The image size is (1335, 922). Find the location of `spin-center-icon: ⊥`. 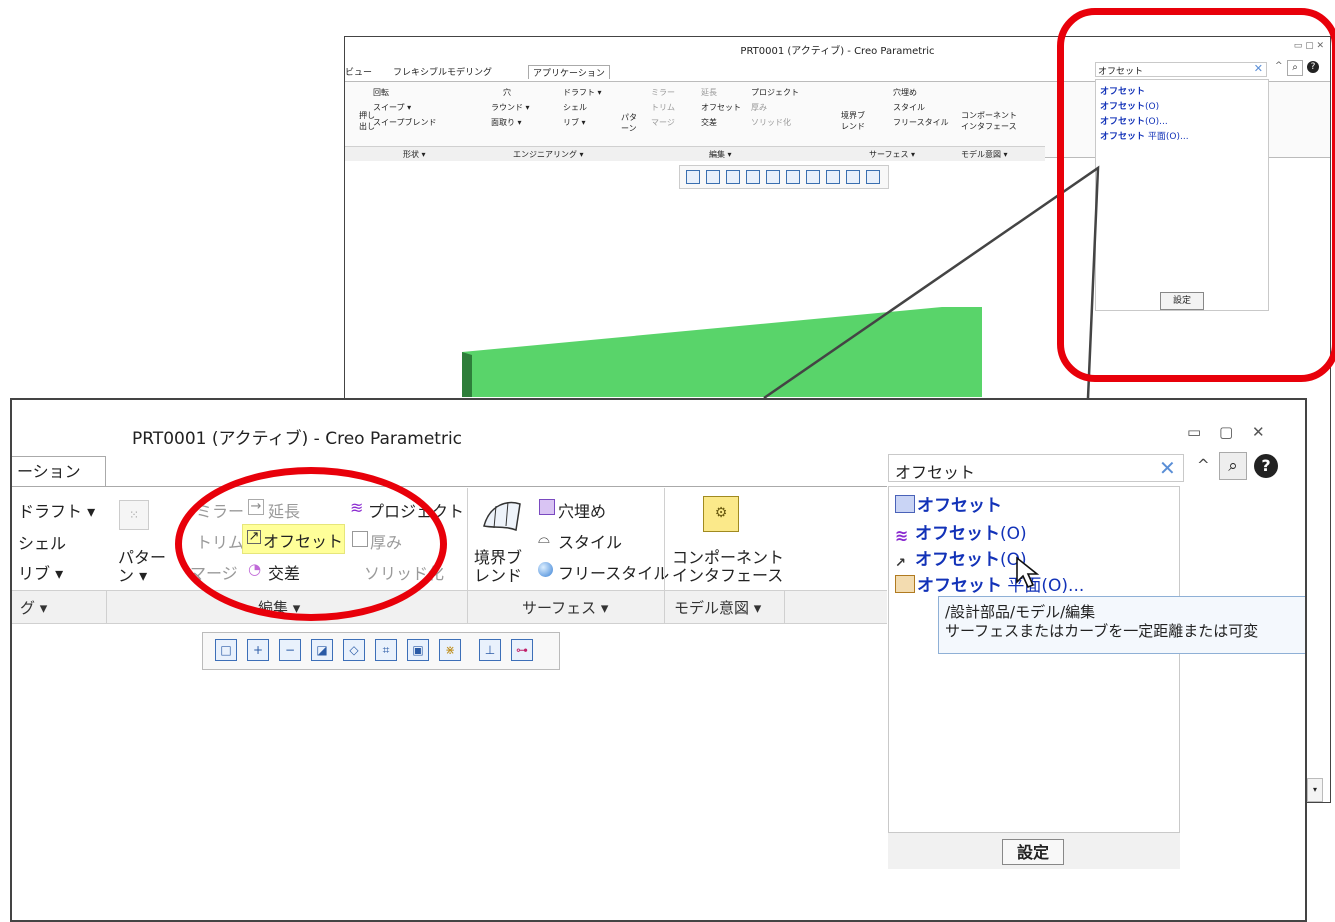

spin-center-icon: ⊥ is located at coordinates (490, 650).